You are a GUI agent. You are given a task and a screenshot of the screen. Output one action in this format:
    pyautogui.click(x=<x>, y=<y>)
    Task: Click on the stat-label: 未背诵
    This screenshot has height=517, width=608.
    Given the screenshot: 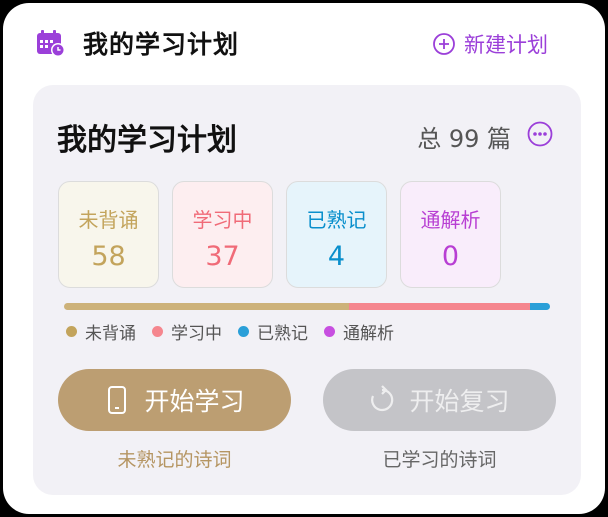 What is the action you would take?
    pyautogui.click(x=108, y=220)
    